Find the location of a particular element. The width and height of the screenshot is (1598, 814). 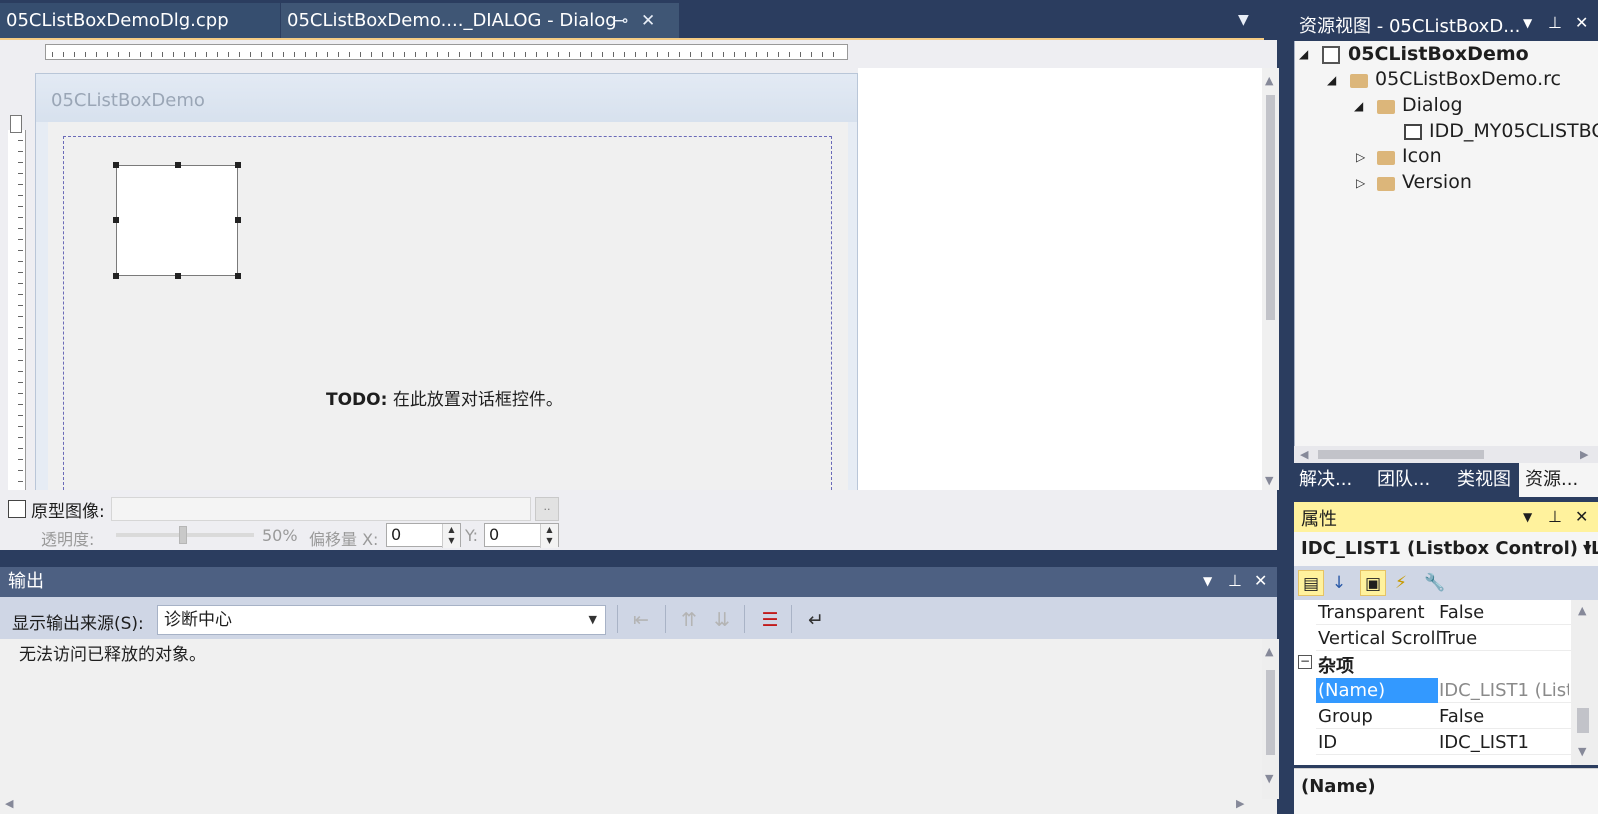

vertical-ruler is located at coordinates (17, 302).